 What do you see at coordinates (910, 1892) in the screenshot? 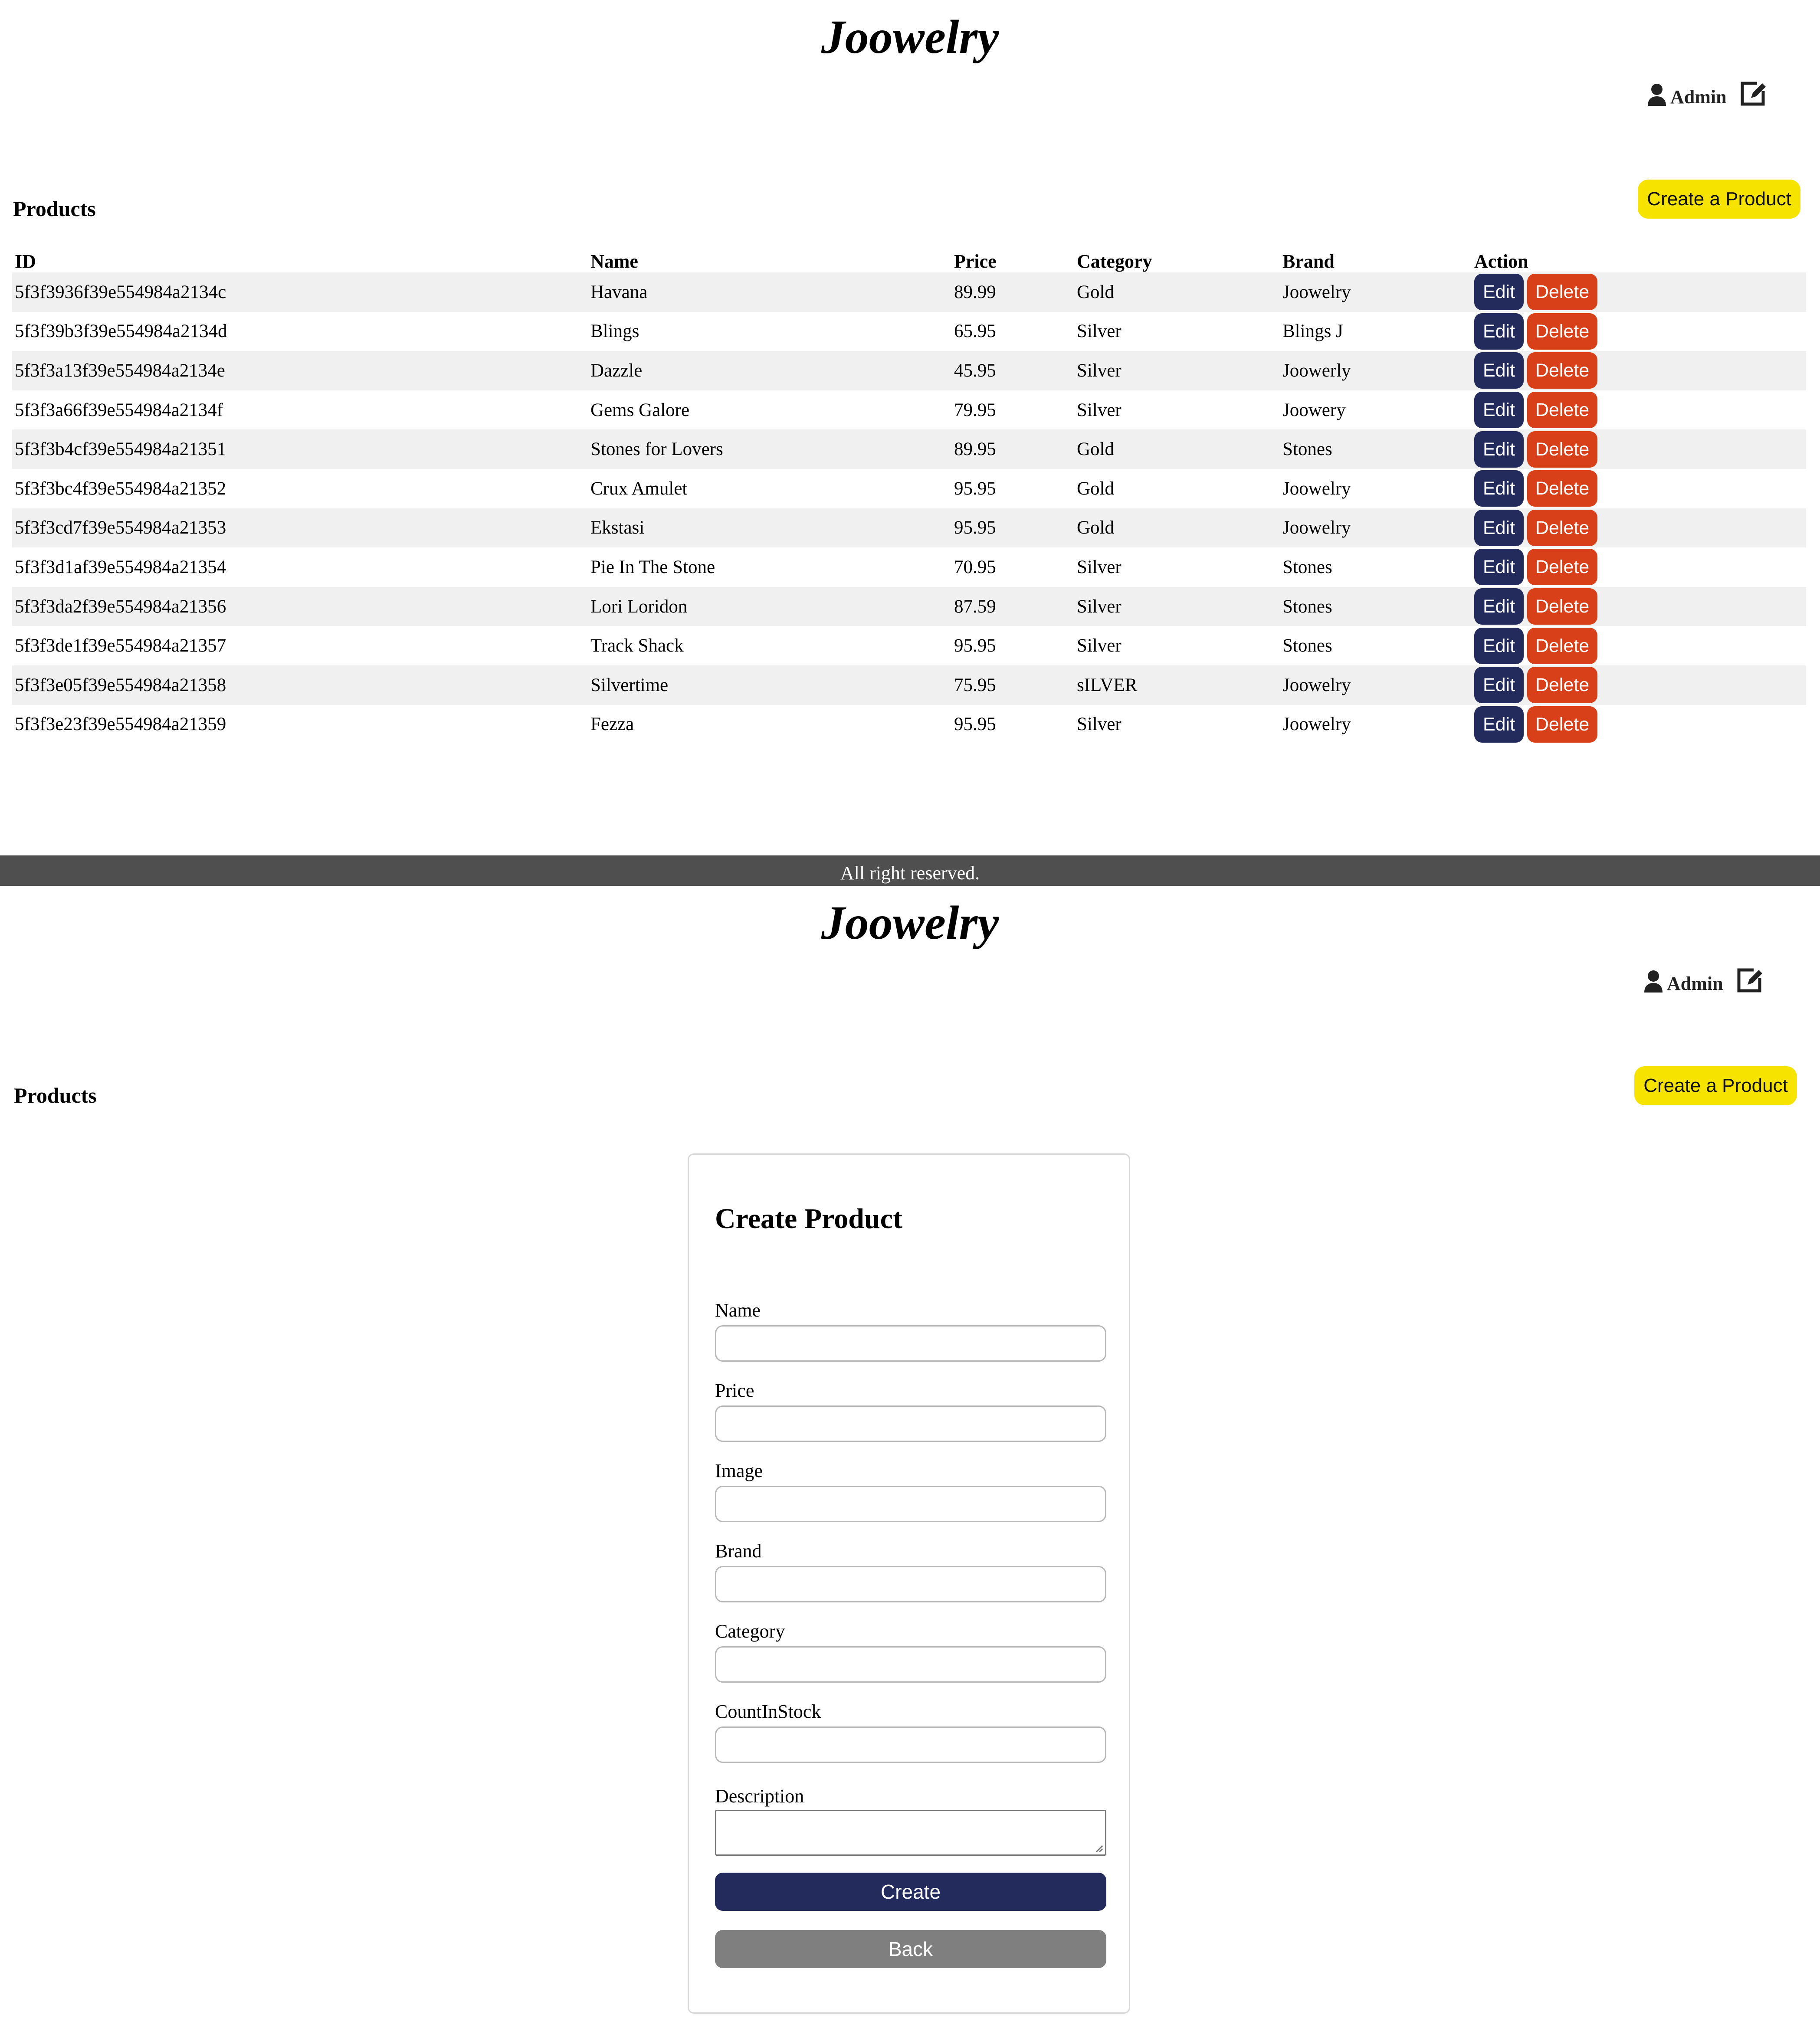
I see `create-submit-button: Create` at bounding box center [910, 1892].